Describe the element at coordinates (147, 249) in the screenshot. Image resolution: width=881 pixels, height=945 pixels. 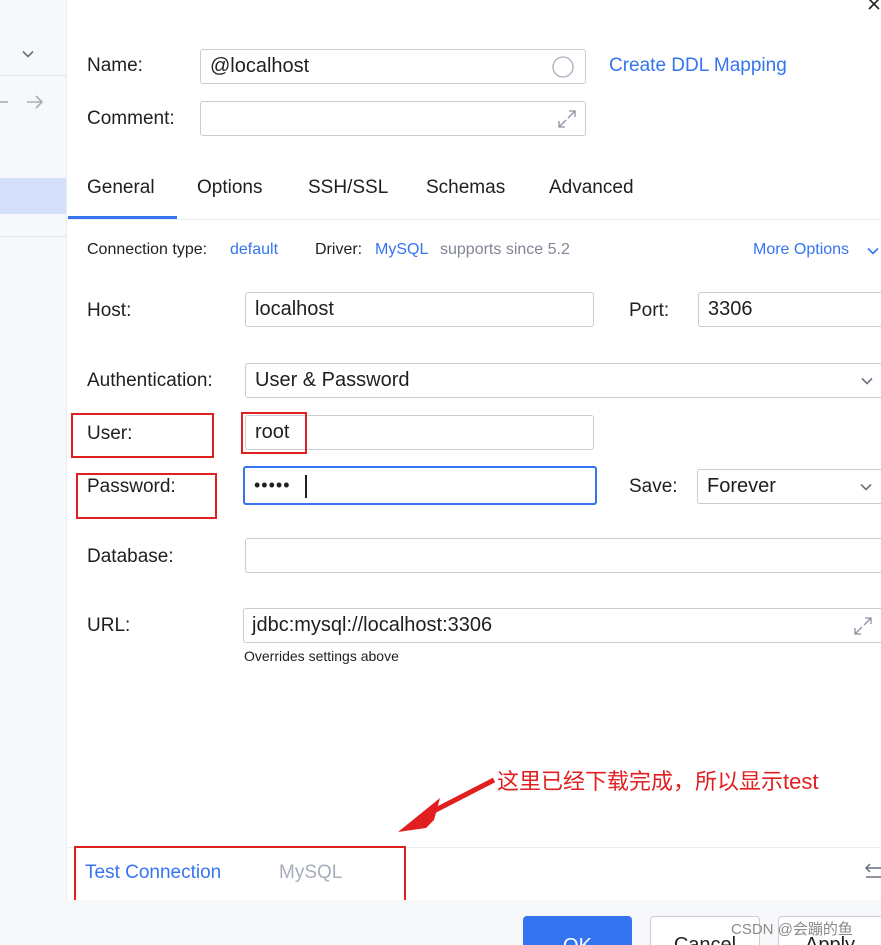
I see `connection-type-label: Connection type:` at that location.